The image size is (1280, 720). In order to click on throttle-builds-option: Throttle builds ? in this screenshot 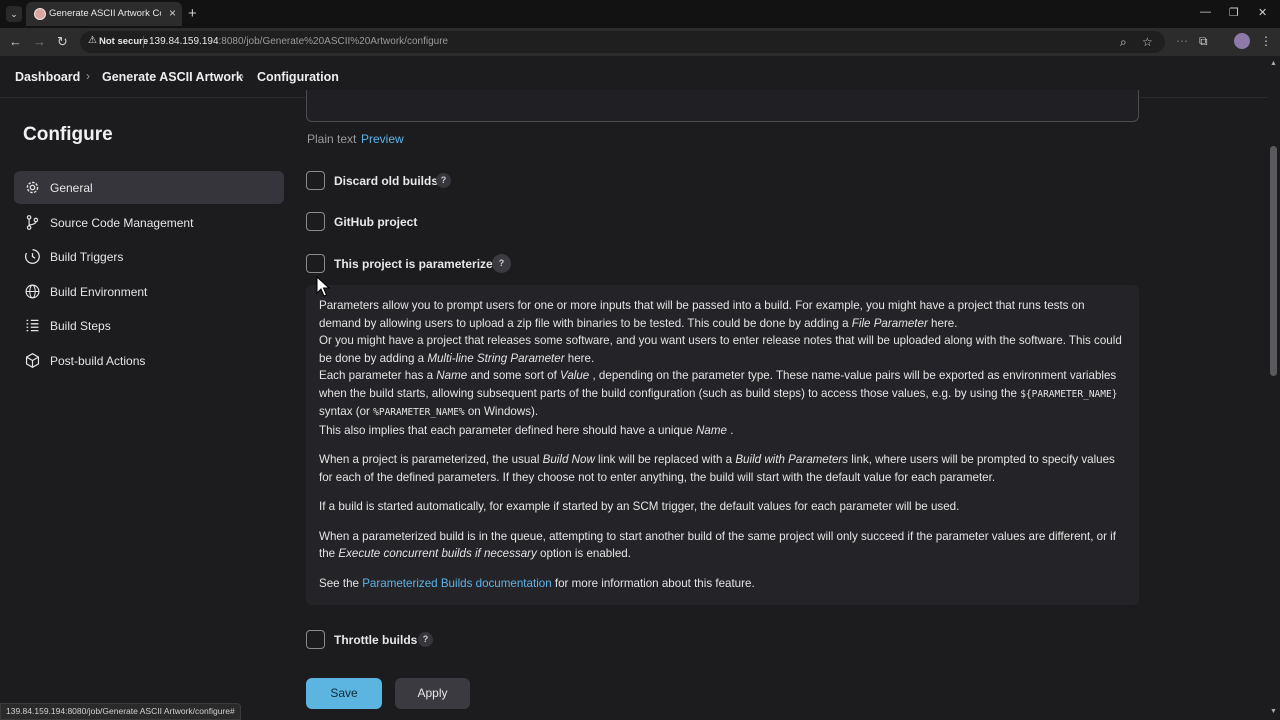, I will do `click(406, 641)`.